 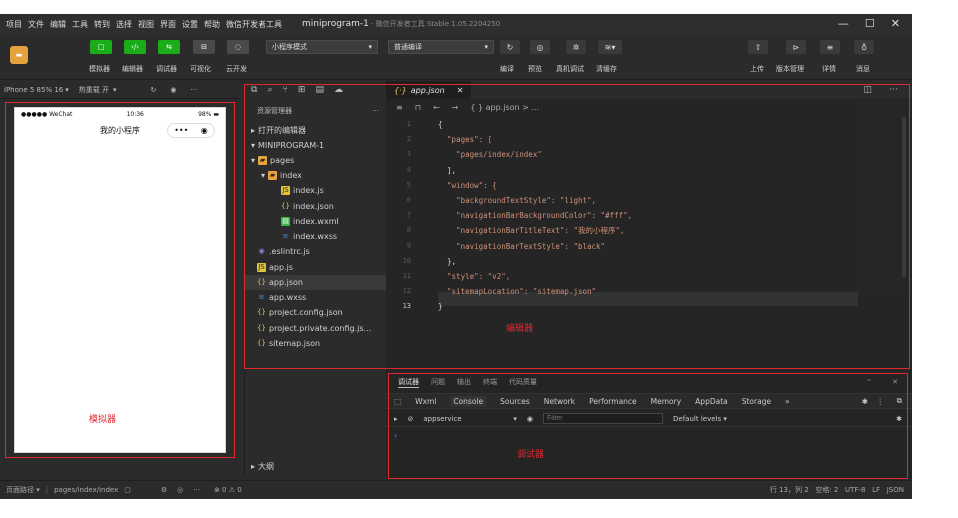 I want to click on simulator-button: □, so click(x=101, y=47).